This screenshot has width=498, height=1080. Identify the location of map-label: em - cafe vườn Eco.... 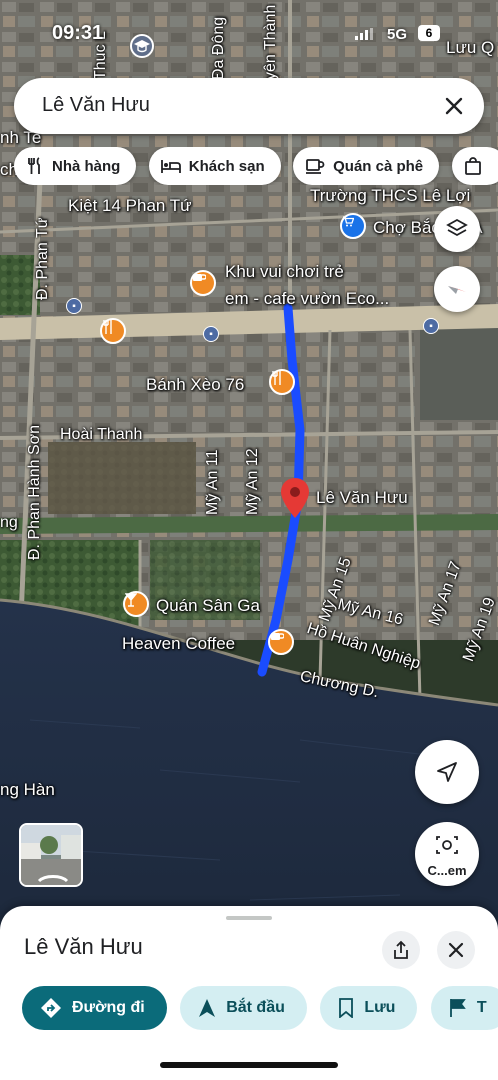
(307, 298).